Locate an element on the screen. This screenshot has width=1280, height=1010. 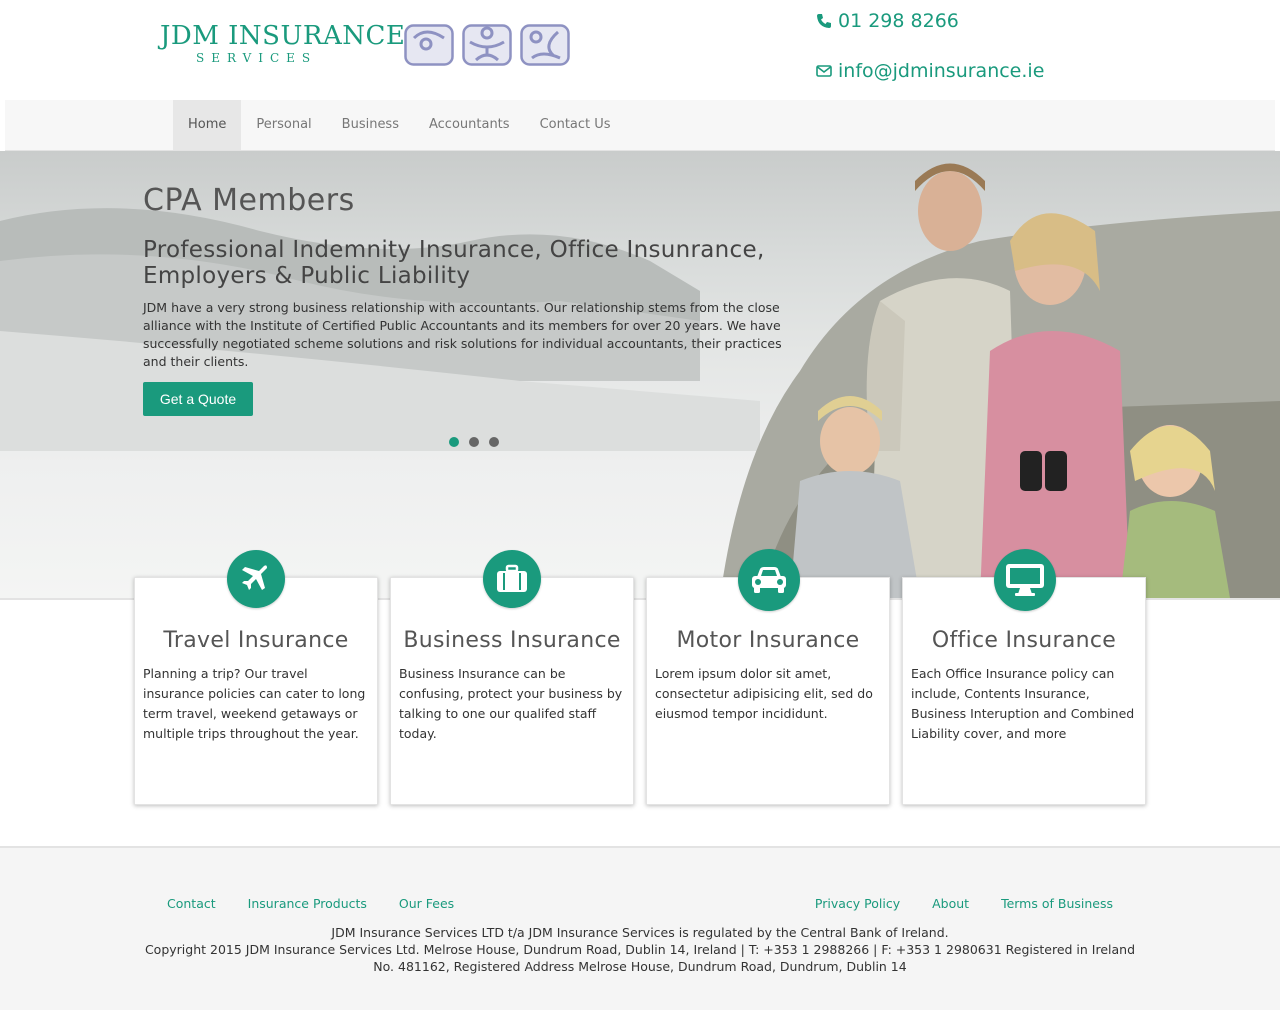
service-title: Office Insurance is located at coordinates (1024, 640).